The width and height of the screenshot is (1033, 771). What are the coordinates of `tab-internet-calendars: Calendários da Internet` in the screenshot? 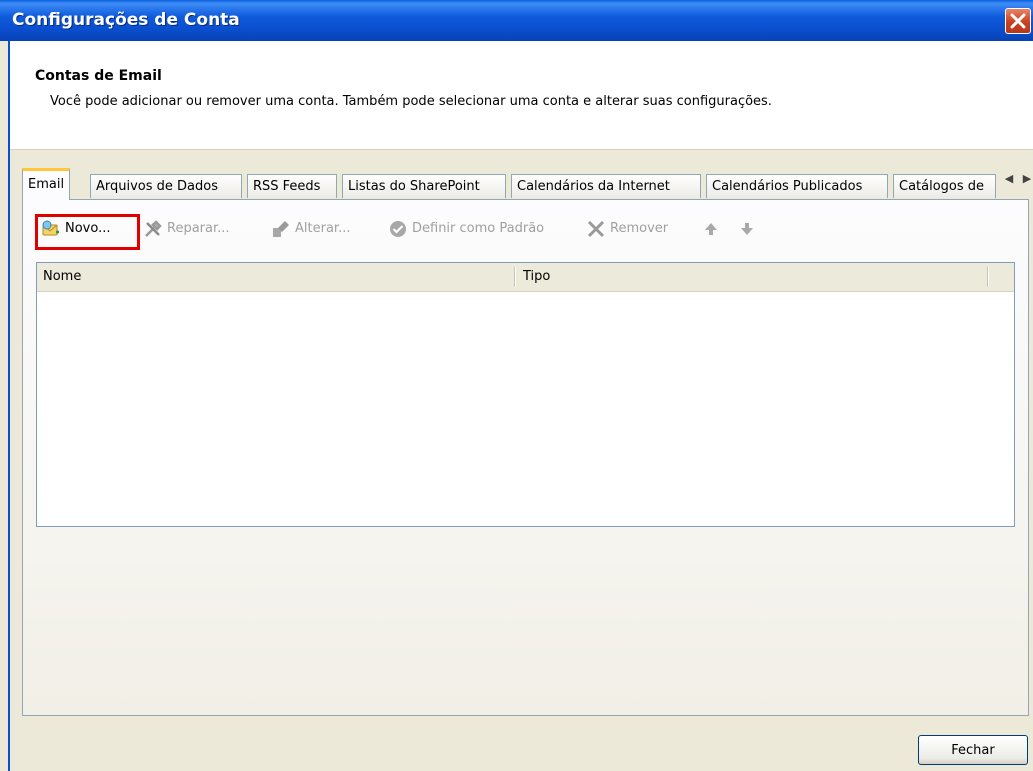 It's located at (606, 186).